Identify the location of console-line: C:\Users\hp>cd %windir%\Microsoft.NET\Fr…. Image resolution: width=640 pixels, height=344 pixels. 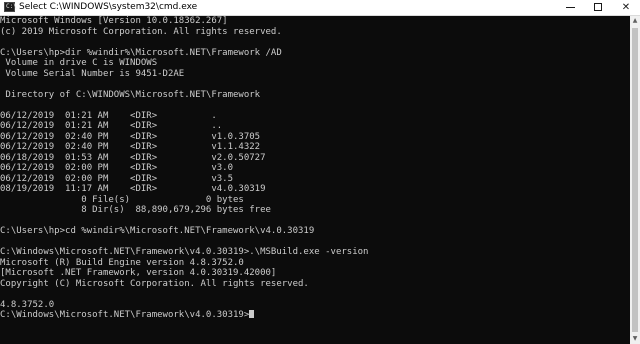
(157, 231).